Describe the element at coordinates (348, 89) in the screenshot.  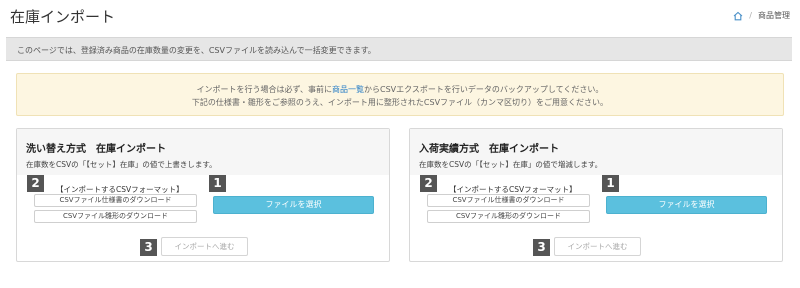
I see `product-list-link: 商品一覧` at that location.